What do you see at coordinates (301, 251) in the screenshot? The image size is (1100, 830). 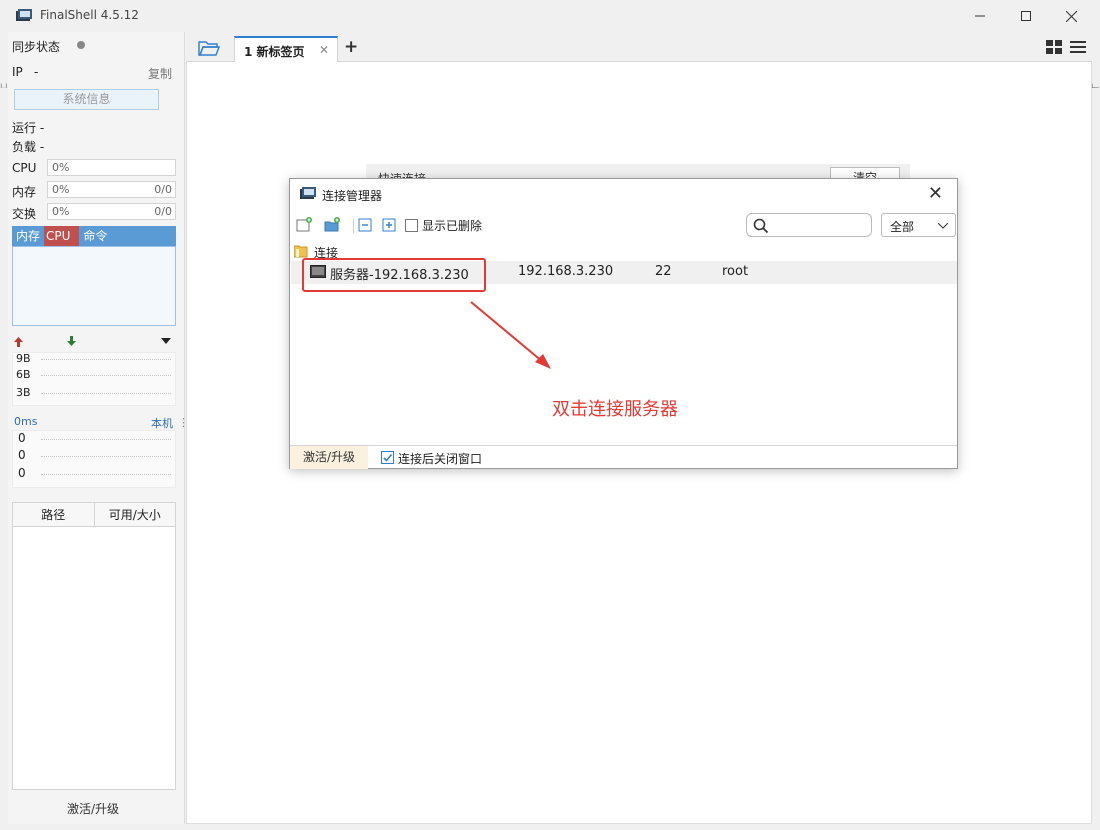 I see `folder-icon` at bounding box center [301, 251].